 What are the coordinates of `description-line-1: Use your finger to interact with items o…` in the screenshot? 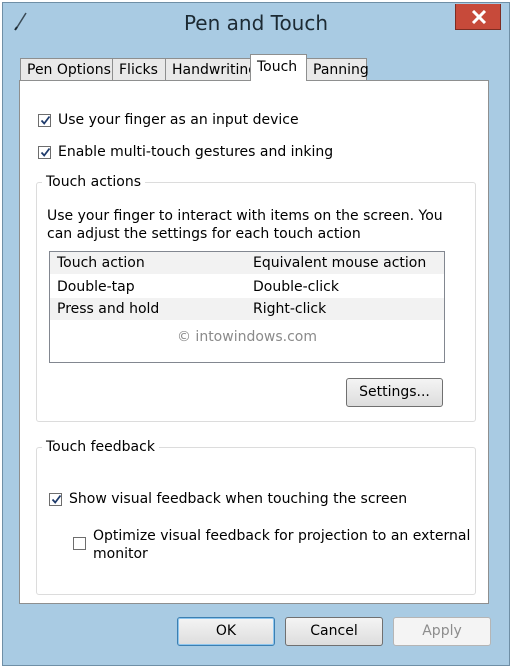 It's located at (245, 216).